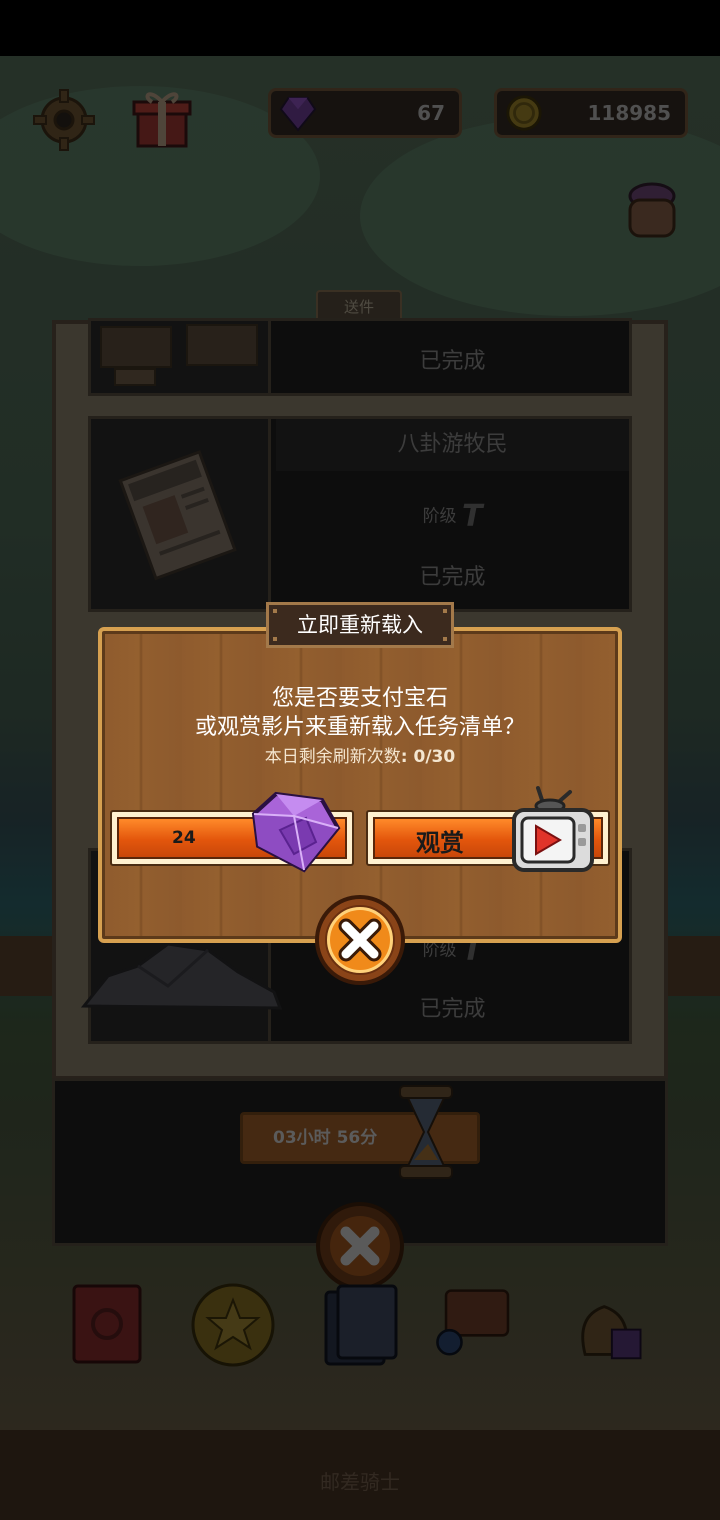 The height and width of the screenshot is (1520, 720). I want to click on dialog-title: 立即重新载入, so click(360, 625).